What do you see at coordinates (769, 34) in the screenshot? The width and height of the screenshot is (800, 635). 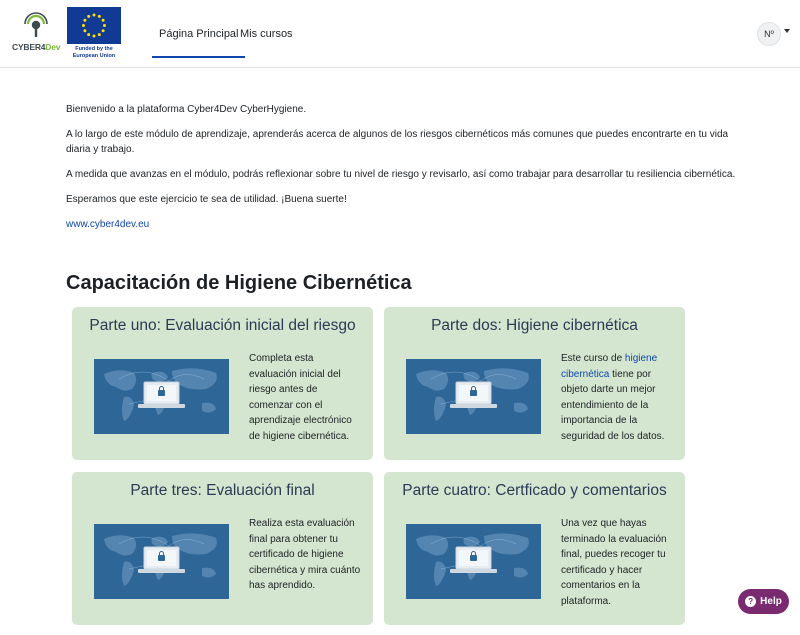 I see `user-avatar: Nº` at bounding box center [769, 34].